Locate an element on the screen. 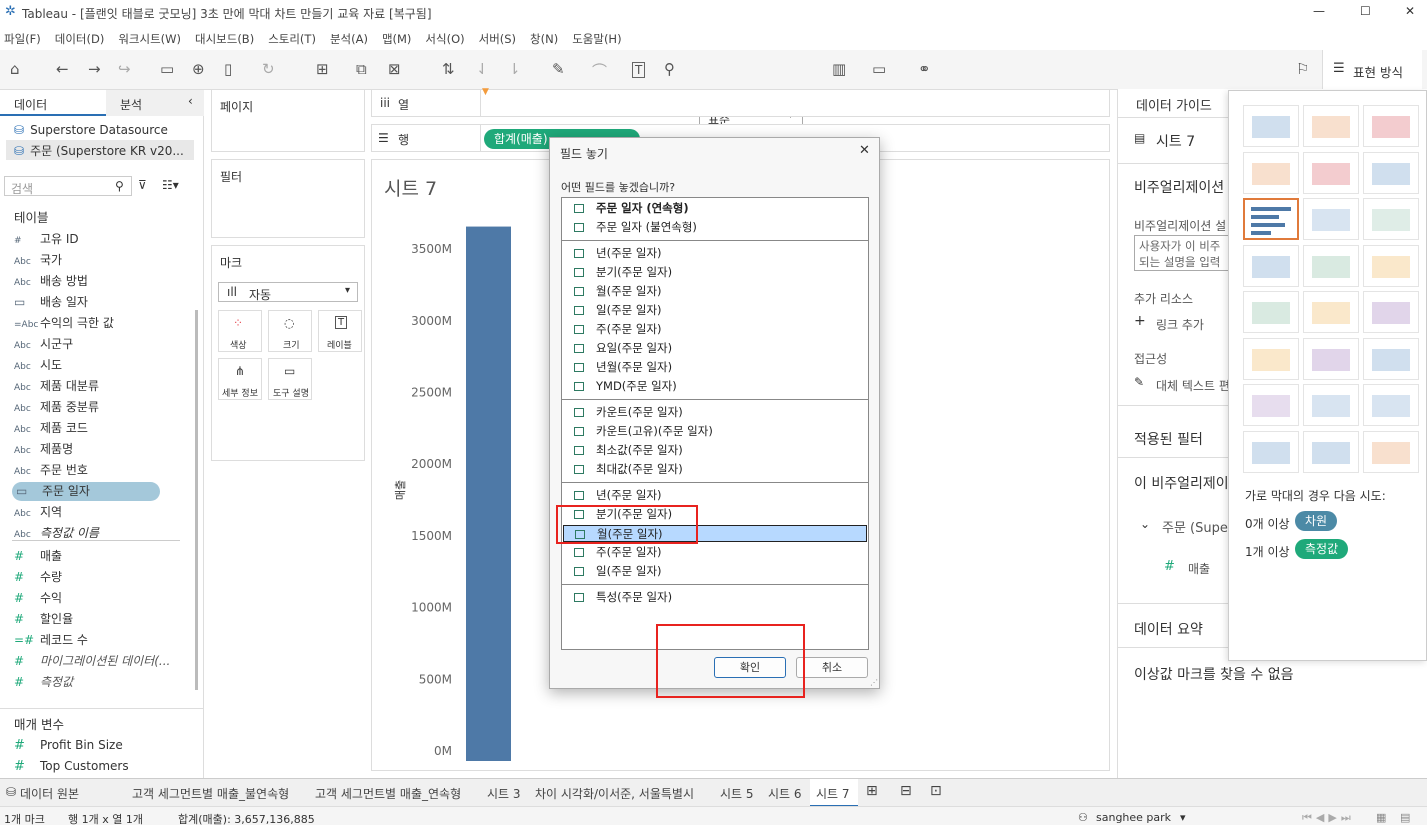 This screenshot has width=1427, height=827. field-item: Abc 주문 번호 is located at coordinates (51, 469).